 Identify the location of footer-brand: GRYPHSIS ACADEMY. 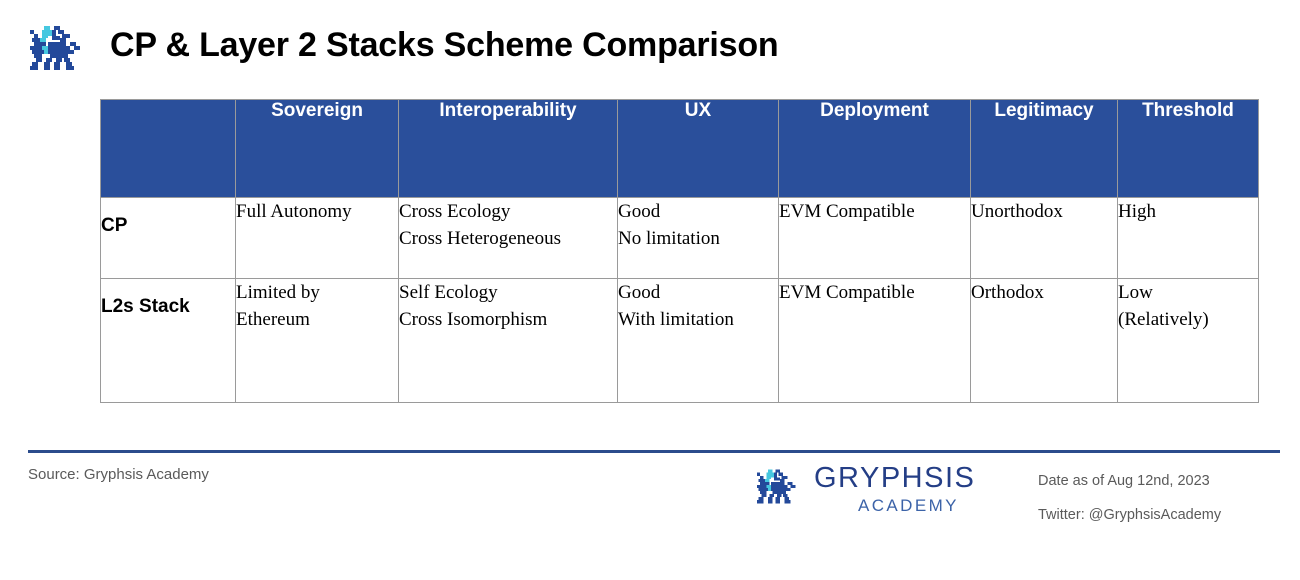
(868, 493).